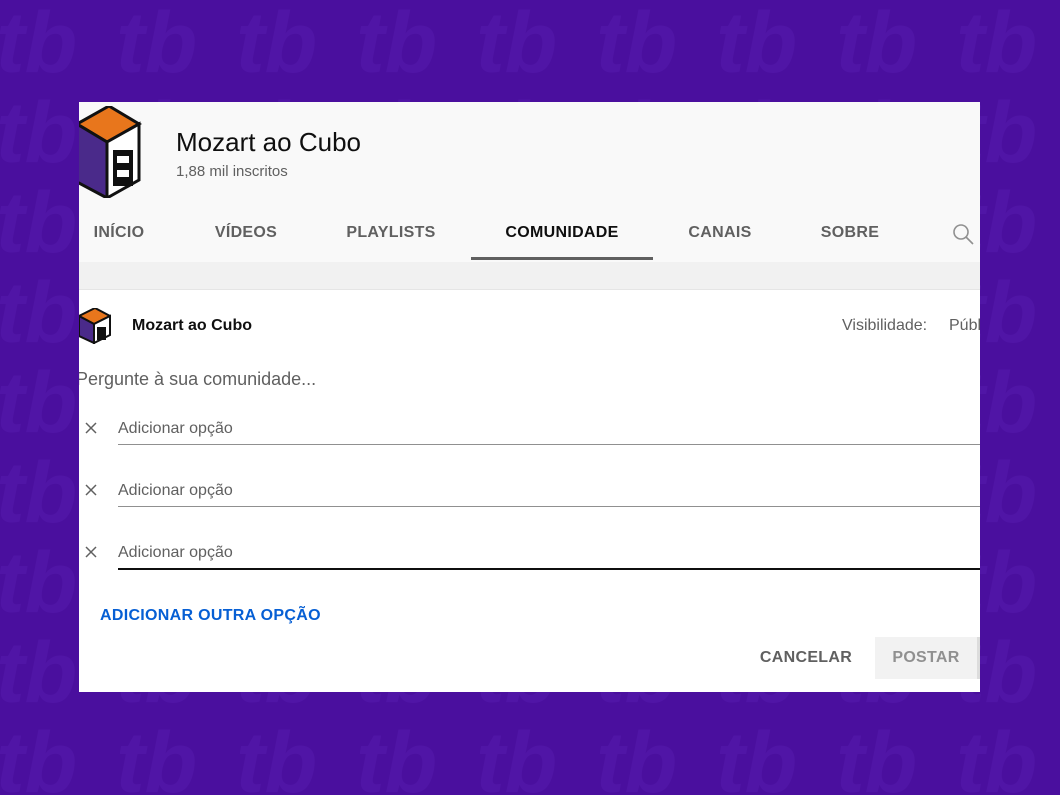 This screenshot has height=795, width=1060. Describe the element at coordinates (95, 326) in the screenshot. I see `author-avatar` at that location.